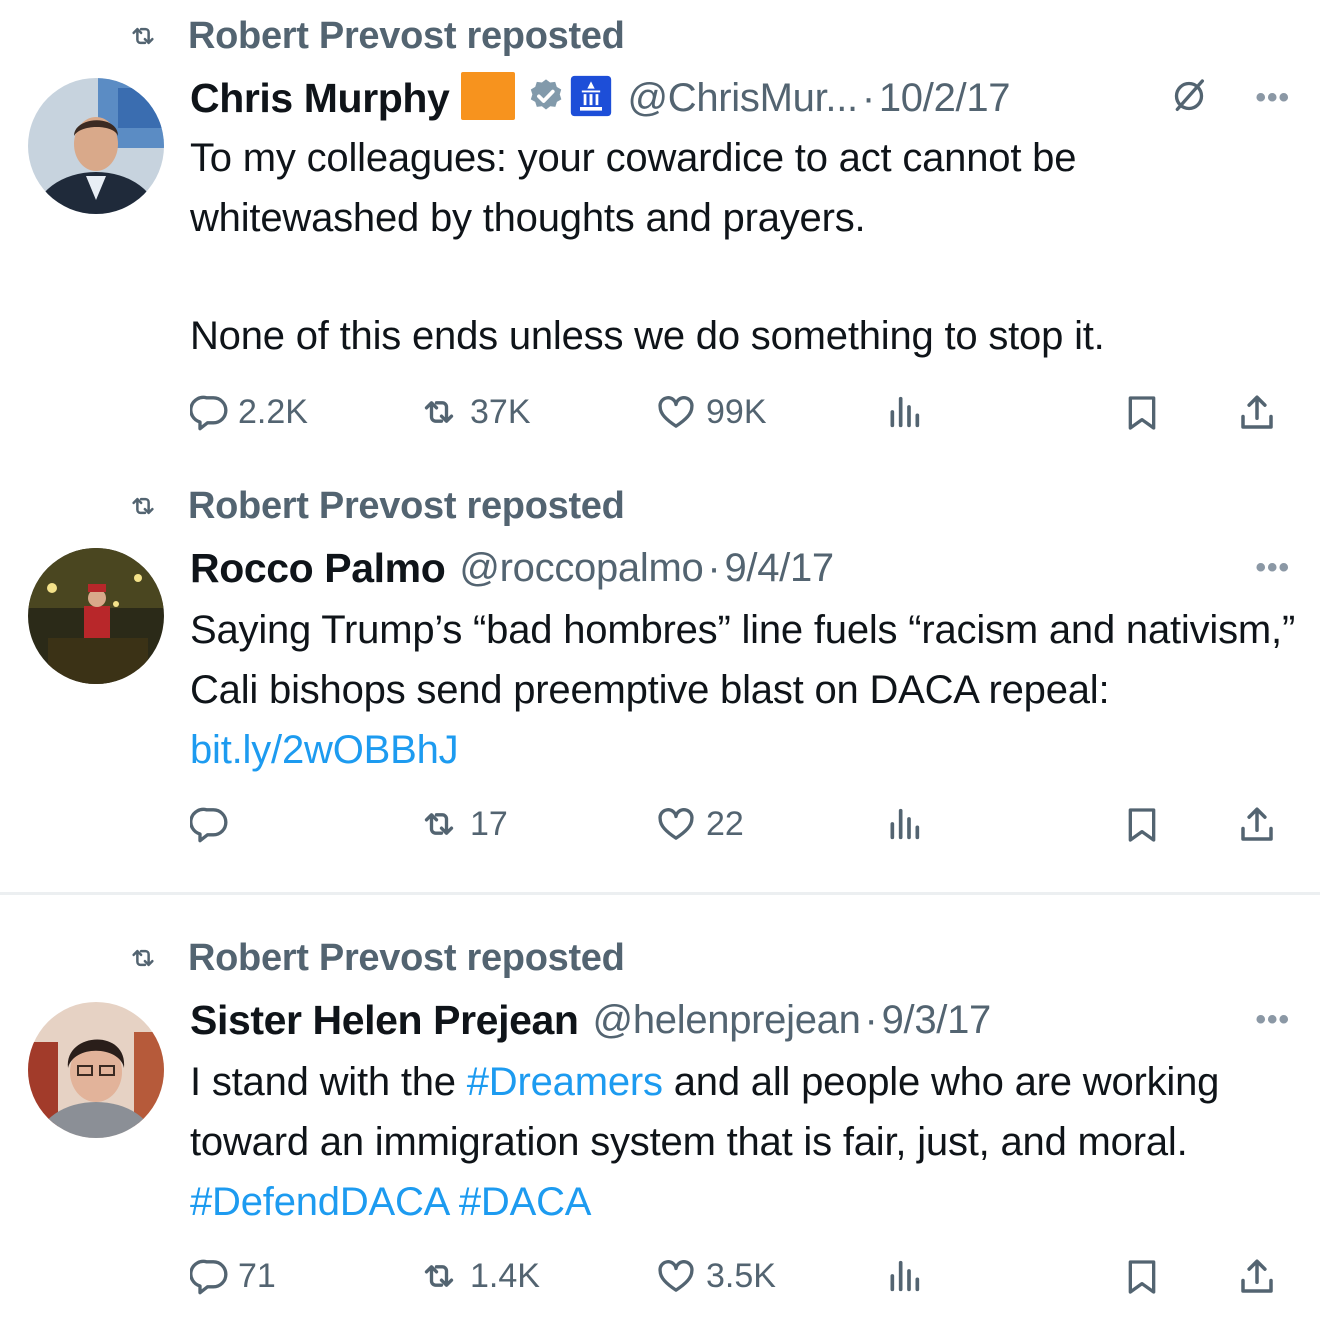 The image size is (1320, 1340). I want to click on author-handle: @roccopalmo, so click(581, 568).